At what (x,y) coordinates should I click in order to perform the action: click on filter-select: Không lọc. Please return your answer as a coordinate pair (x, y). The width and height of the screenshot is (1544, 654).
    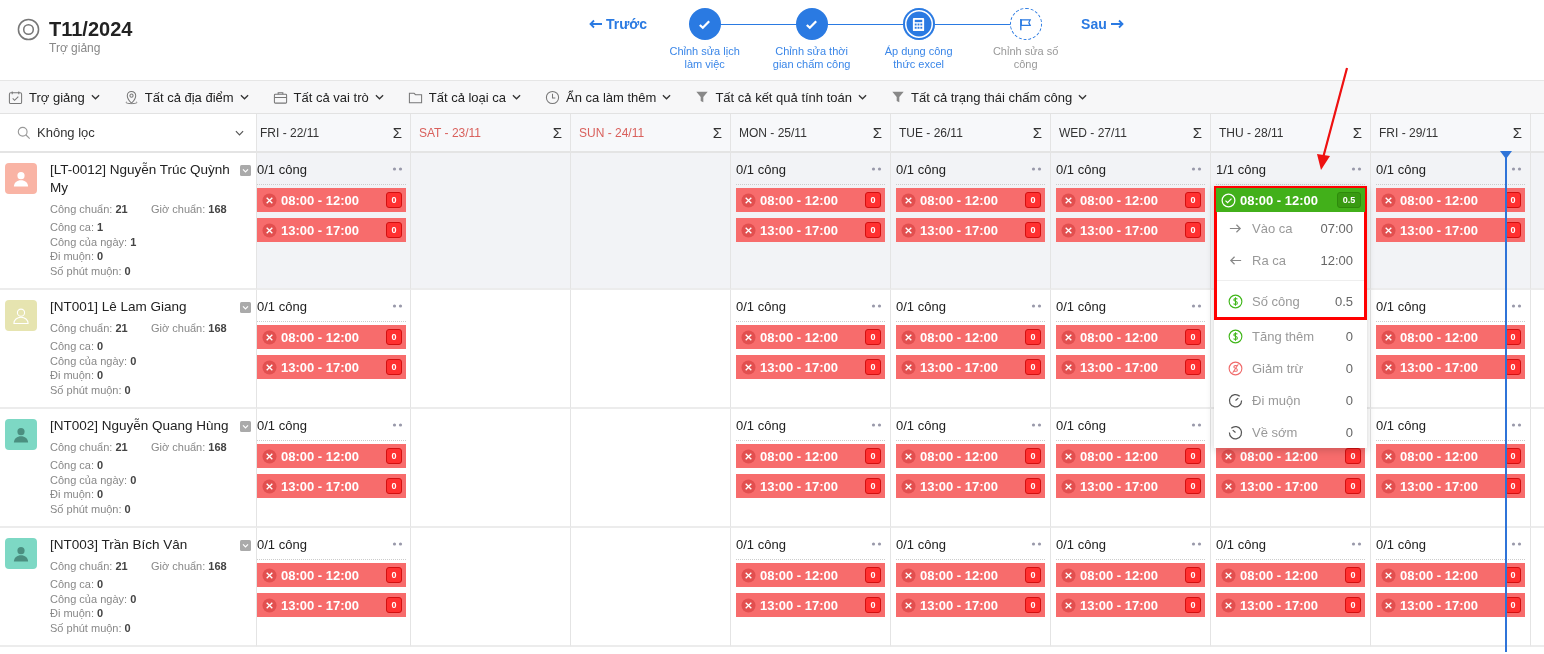
    Looking at the image, I should click on (130, 132).